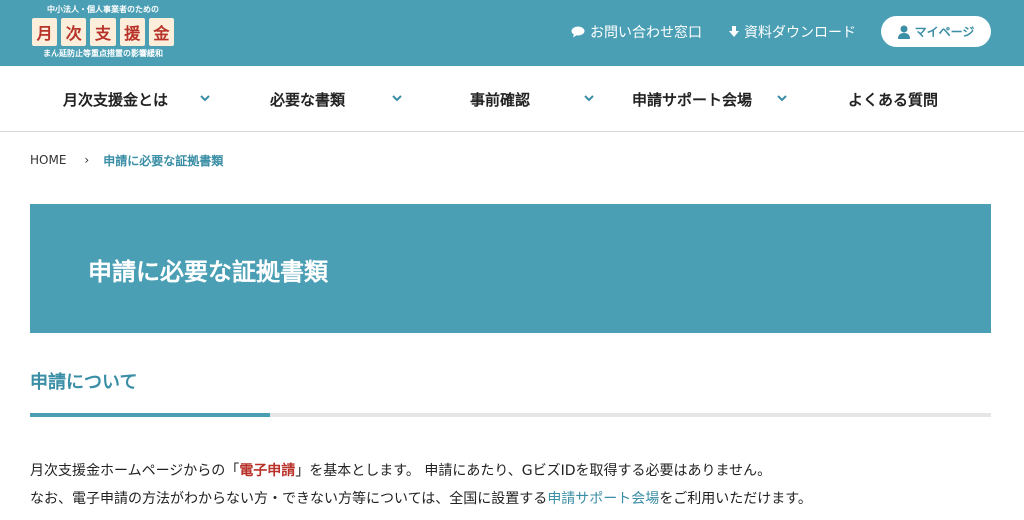 This screenshot has height=520, width=1024. I want to click on contact-link: お問い合わせ窓口, so click(636, 32).